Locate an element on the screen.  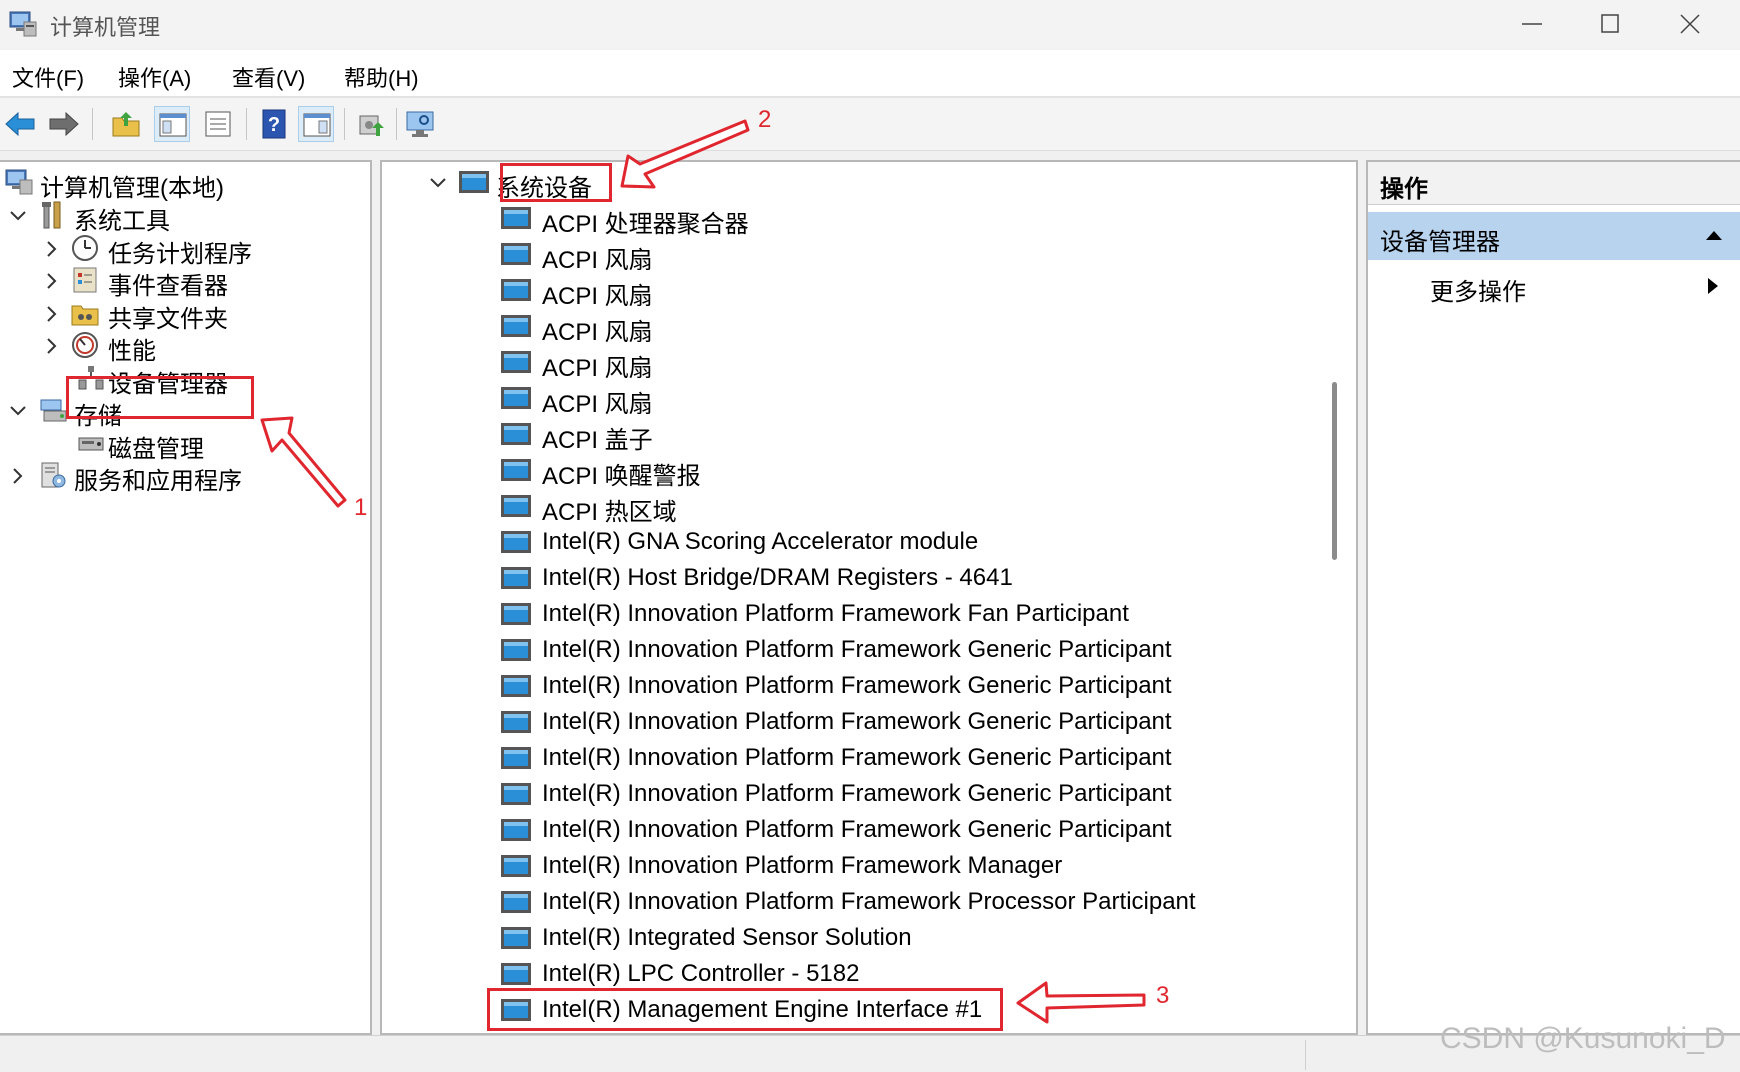
minimize-button is located at coordinates (1532, 24).